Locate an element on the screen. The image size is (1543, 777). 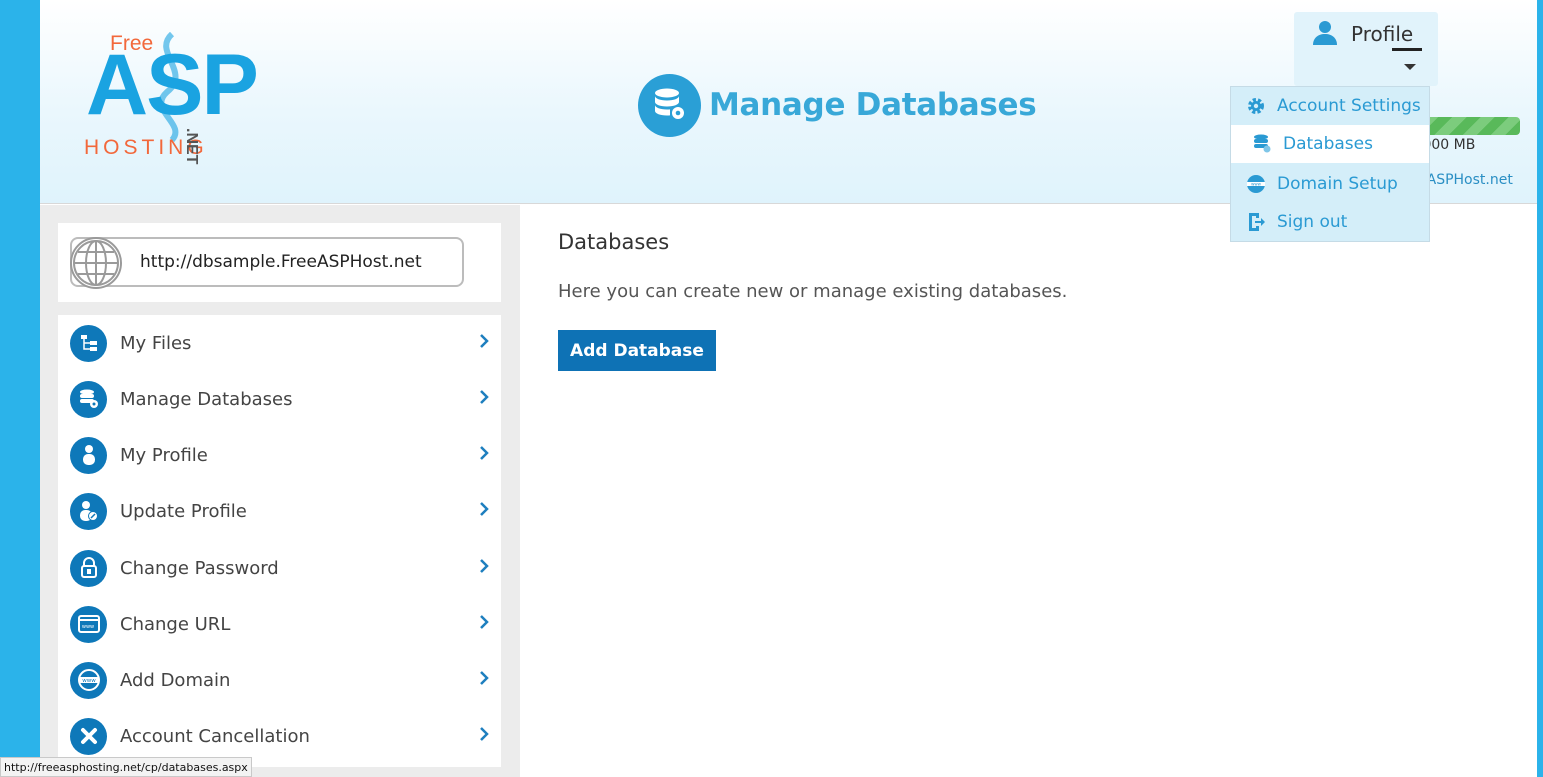
sidebar-item-update-profile: Update Profile is located at coordinates (279, 511).